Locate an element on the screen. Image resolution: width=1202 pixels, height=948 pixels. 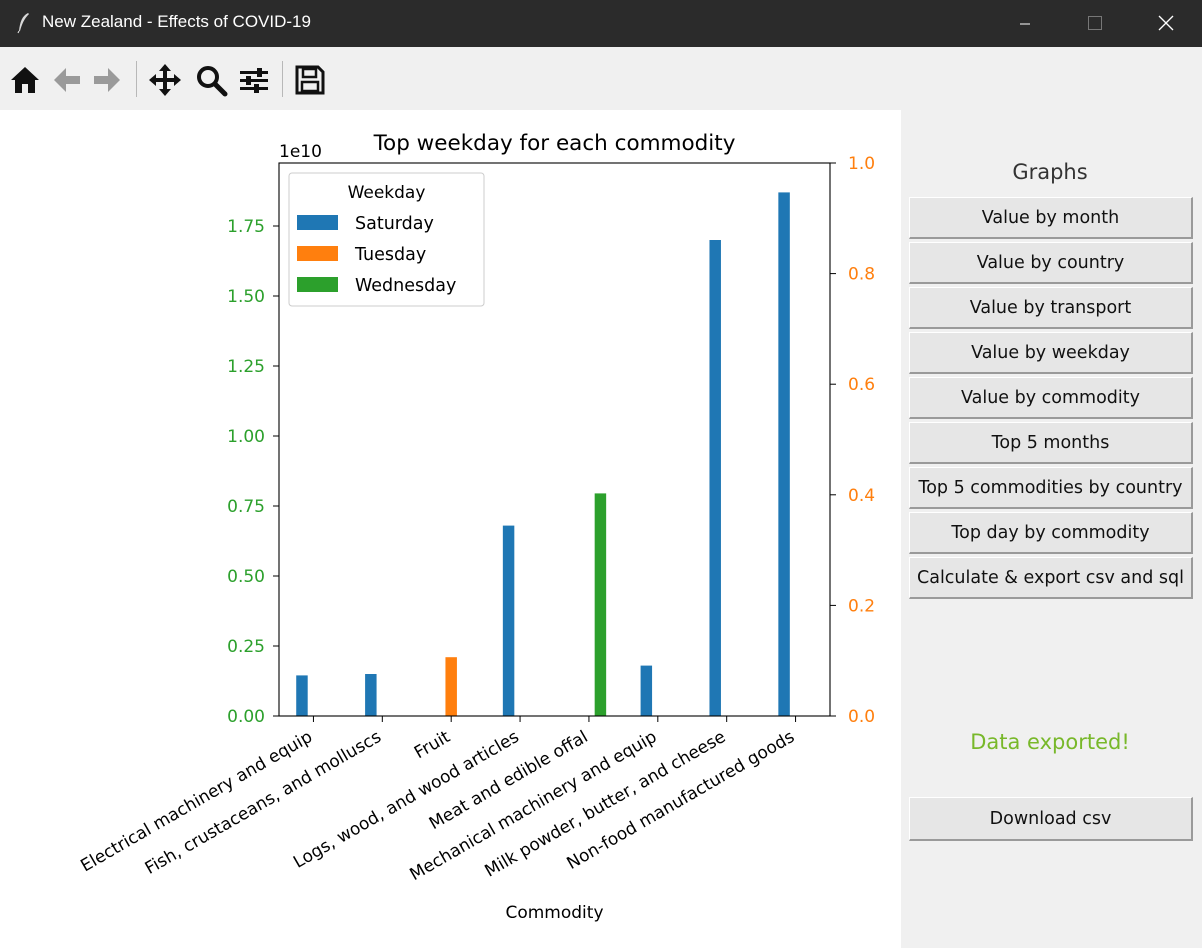
title-bar: New Zealand - Effects of COVID-19 is located at coordinates (601, 23).